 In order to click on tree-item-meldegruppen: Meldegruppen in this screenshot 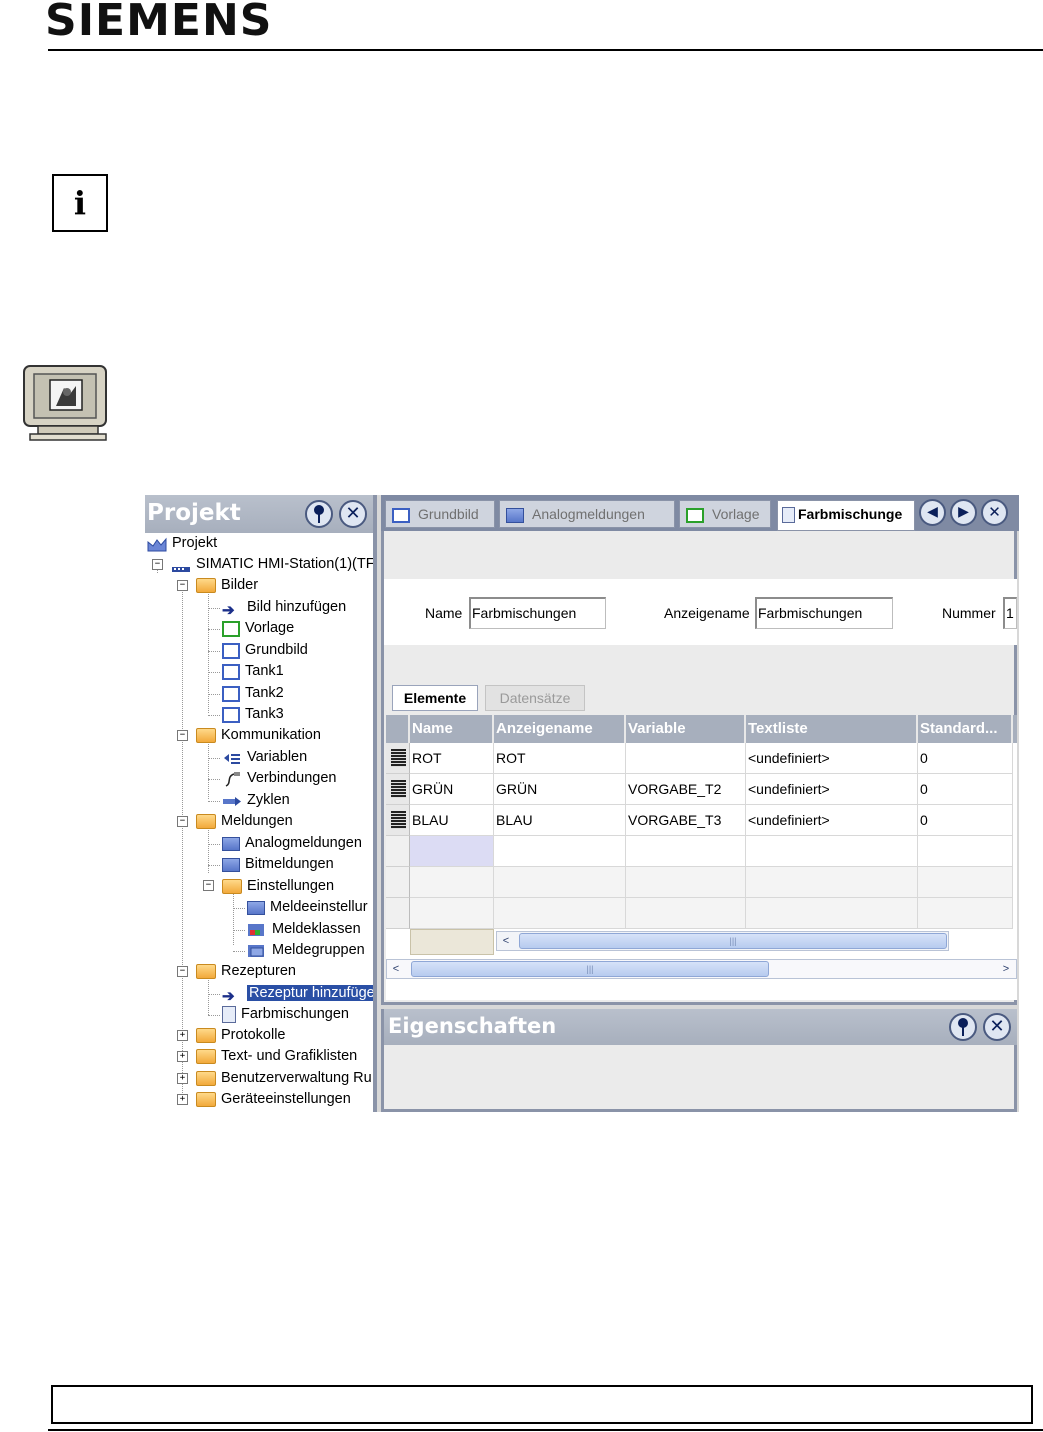, I will do `click(306, 950)`.